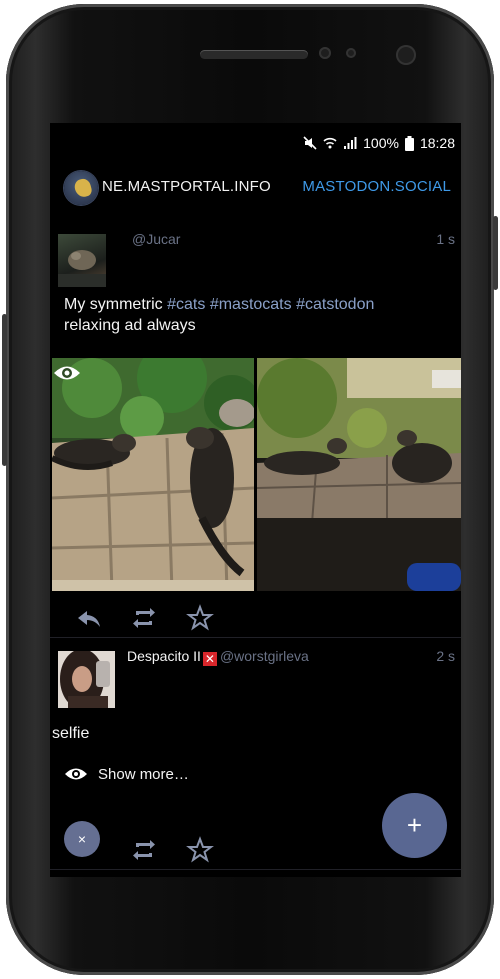  I want to click on hashtag-cats: #cats, so click(186, 304).